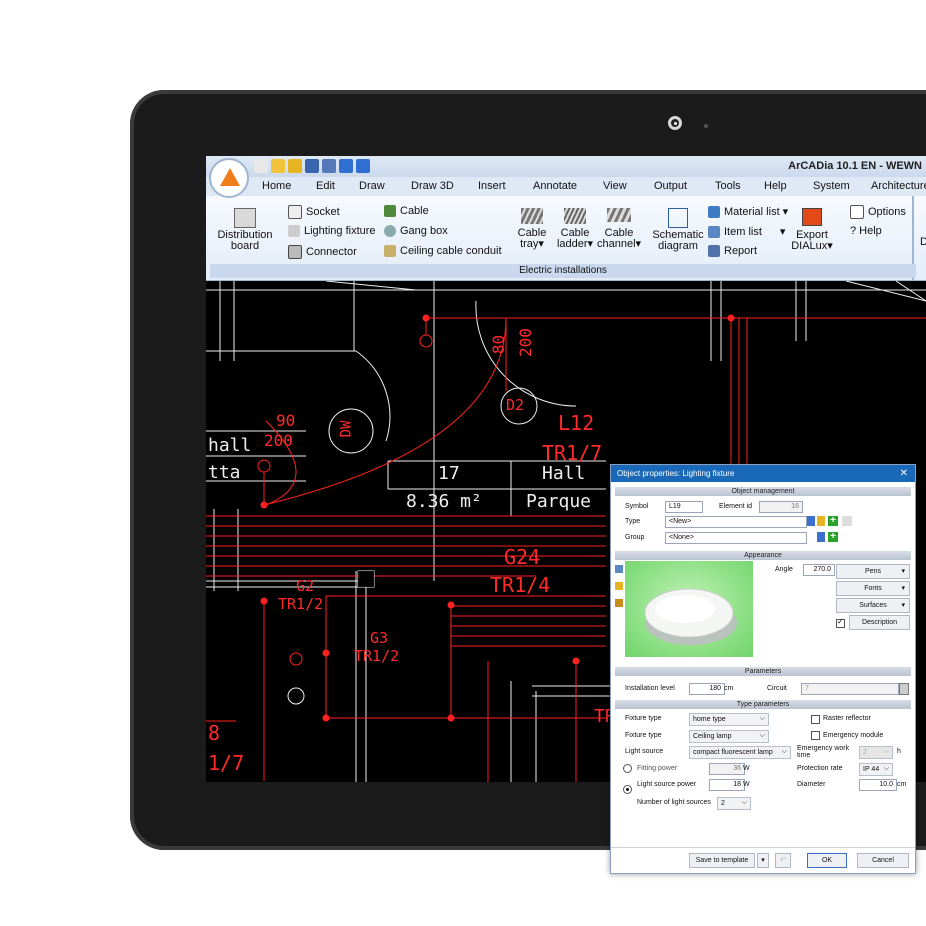 Image resolution: width=926 pixels, height=926 pixels. What do you see at coordinates (811, 521) in the screenshot?
I see `type-browse-icon` at bounding box center [811, 521].